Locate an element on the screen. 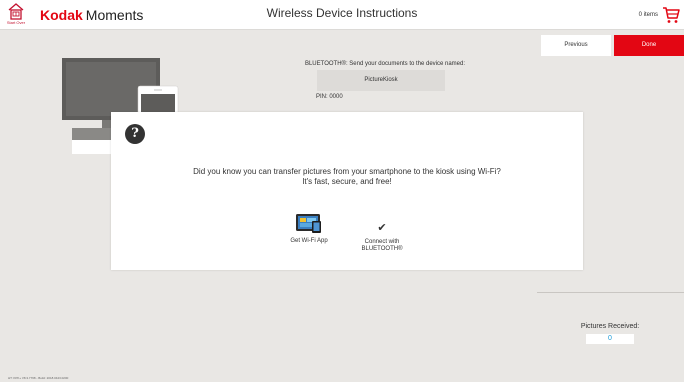 This screenshot has width=684, height=382. cart-count: 0 items is located at coordinates (648, 15).